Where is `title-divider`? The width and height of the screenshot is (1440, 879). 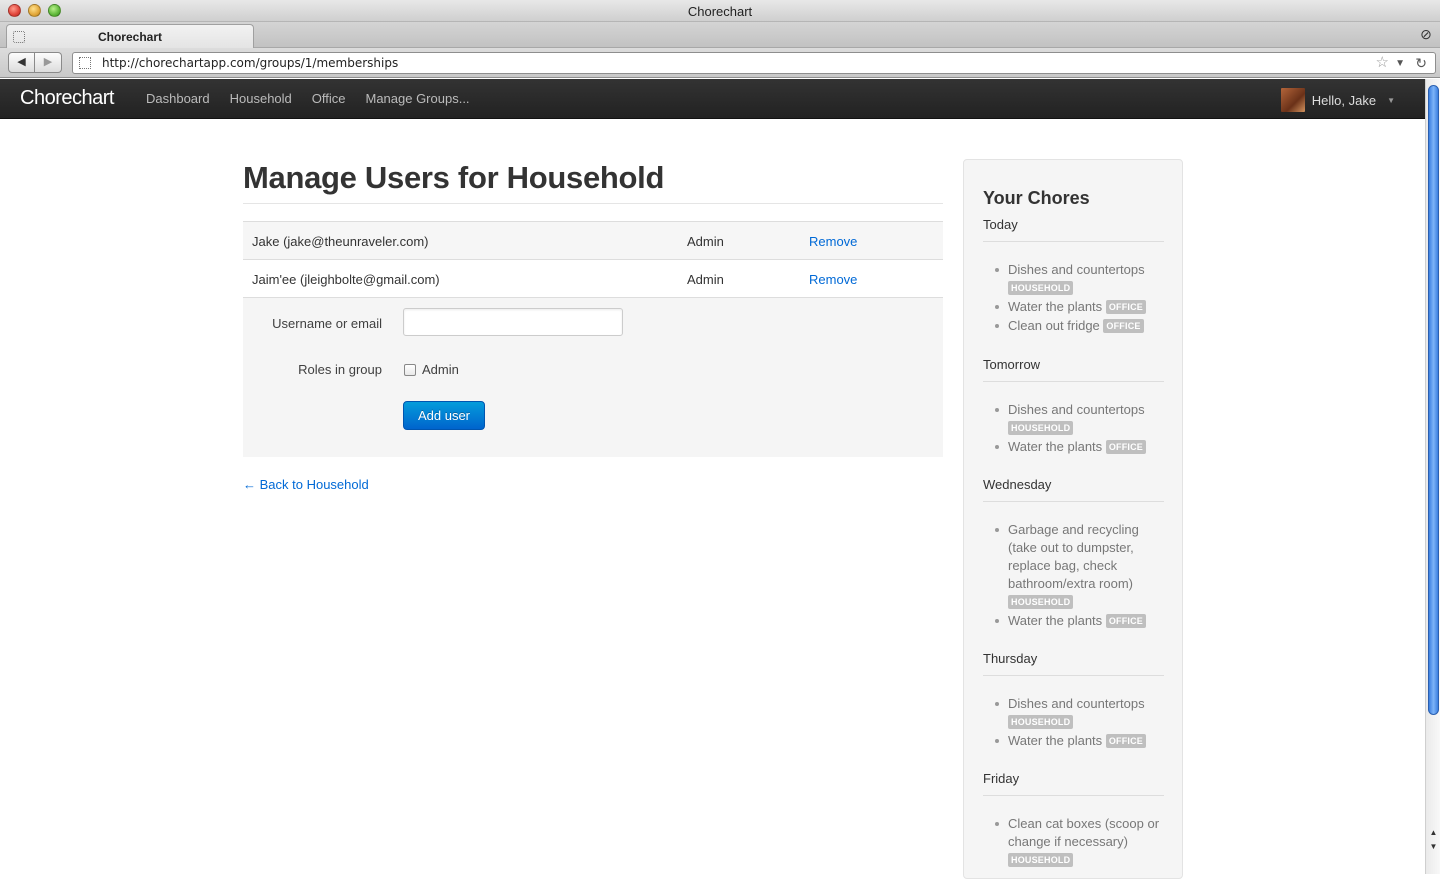 title-divider is located at coordinates (593, 203).